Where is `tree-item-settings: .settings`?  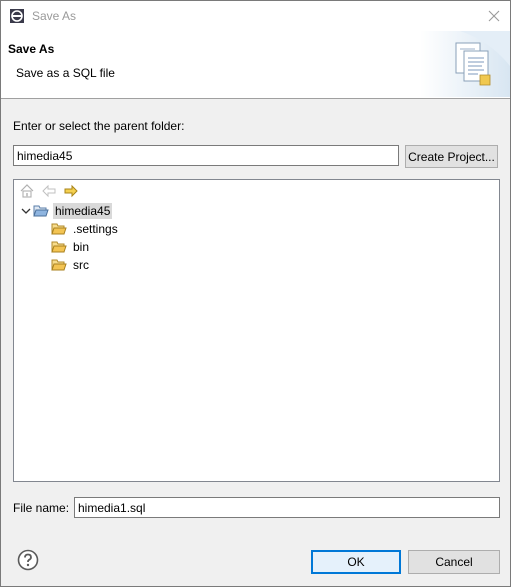
tree-item-settings: .settings is located at coordinates (85, 229).